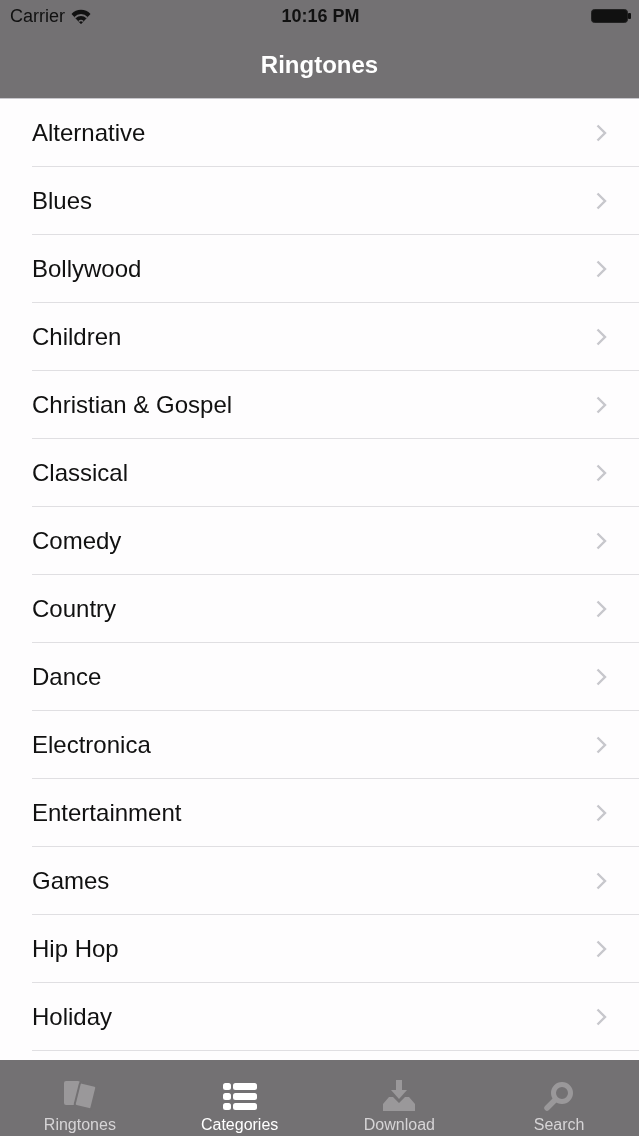 Image resolution: width=639 pixels, height=1136 pixels. Describe the element at coordinates (37, 16) in the screenshot. I see `carrier-label: Carrier` at that location.